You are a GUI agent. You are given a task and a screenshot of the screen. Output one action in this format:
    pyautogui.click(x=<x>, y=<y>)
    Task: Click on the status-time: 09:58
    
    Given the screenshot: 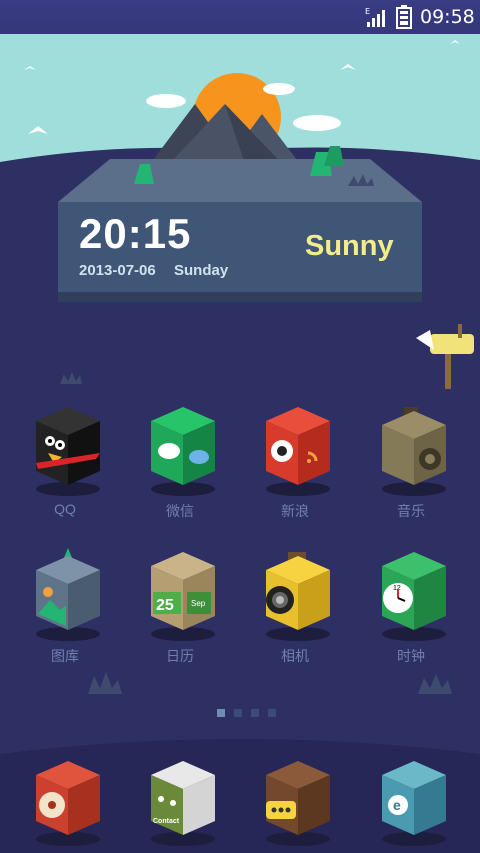 What is the action you would take?
    pyautogui.click(x=447, y=17)
    